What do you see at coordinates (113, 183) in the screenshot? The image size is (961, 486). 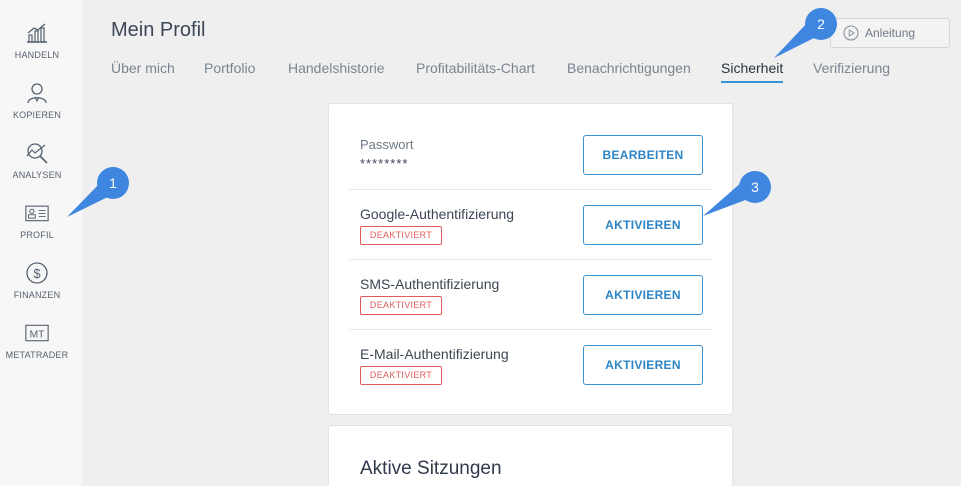 I see `callout-number-1: 1` at bounding box center [113, 183].